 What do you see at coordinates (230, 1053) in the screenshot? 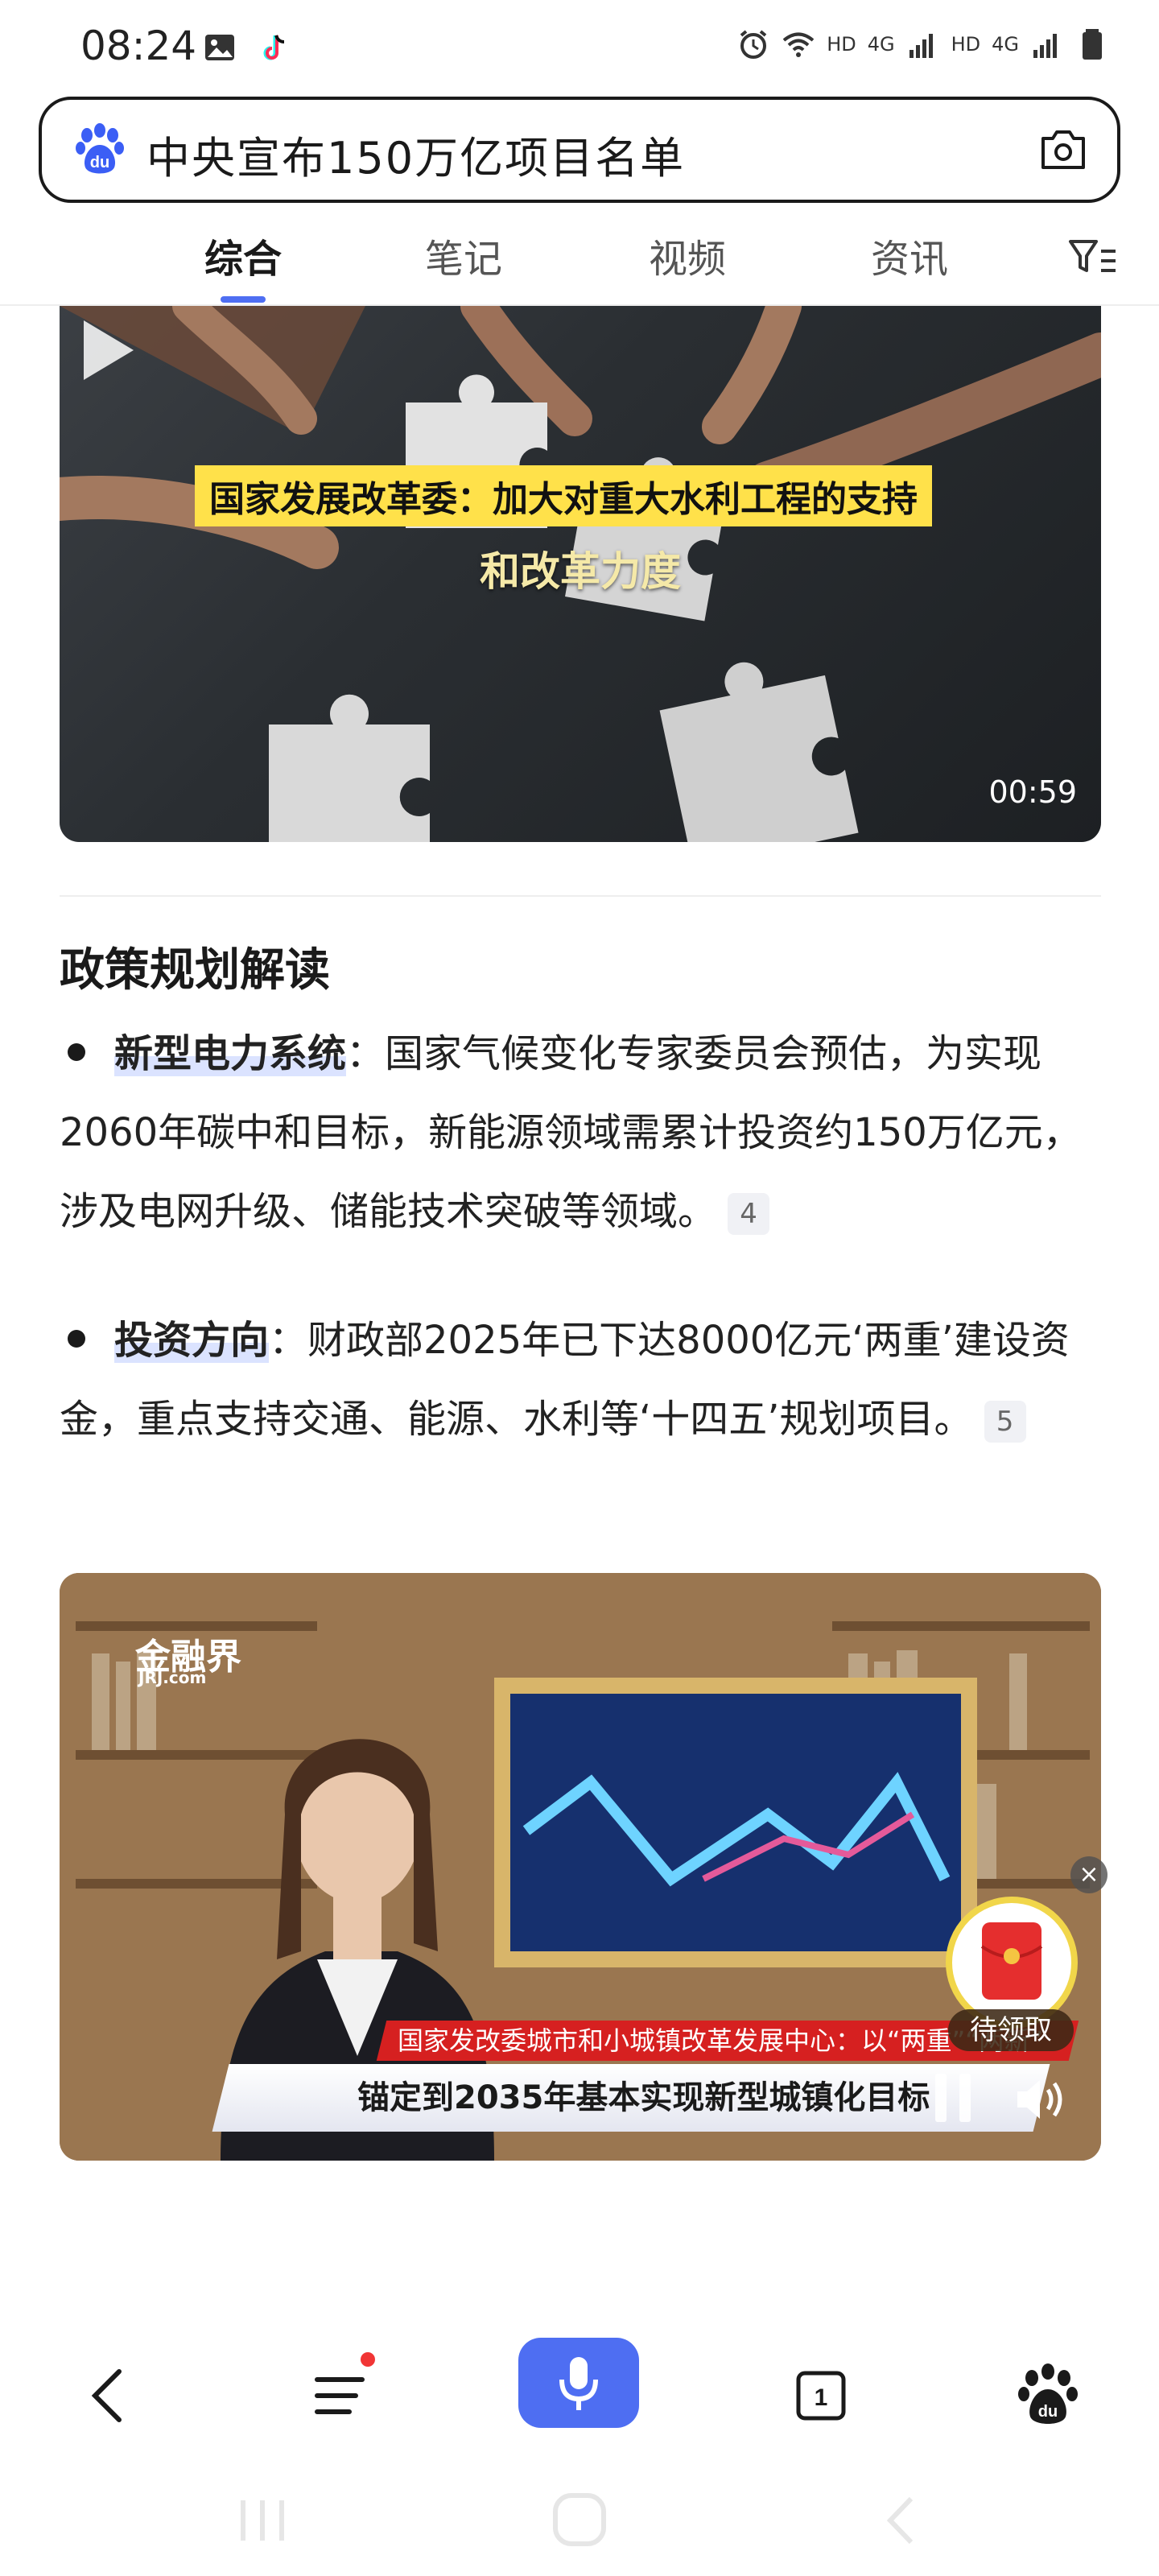
I see `bullet-keyword: 新型电力系统` at bounding box center [230, 1053].